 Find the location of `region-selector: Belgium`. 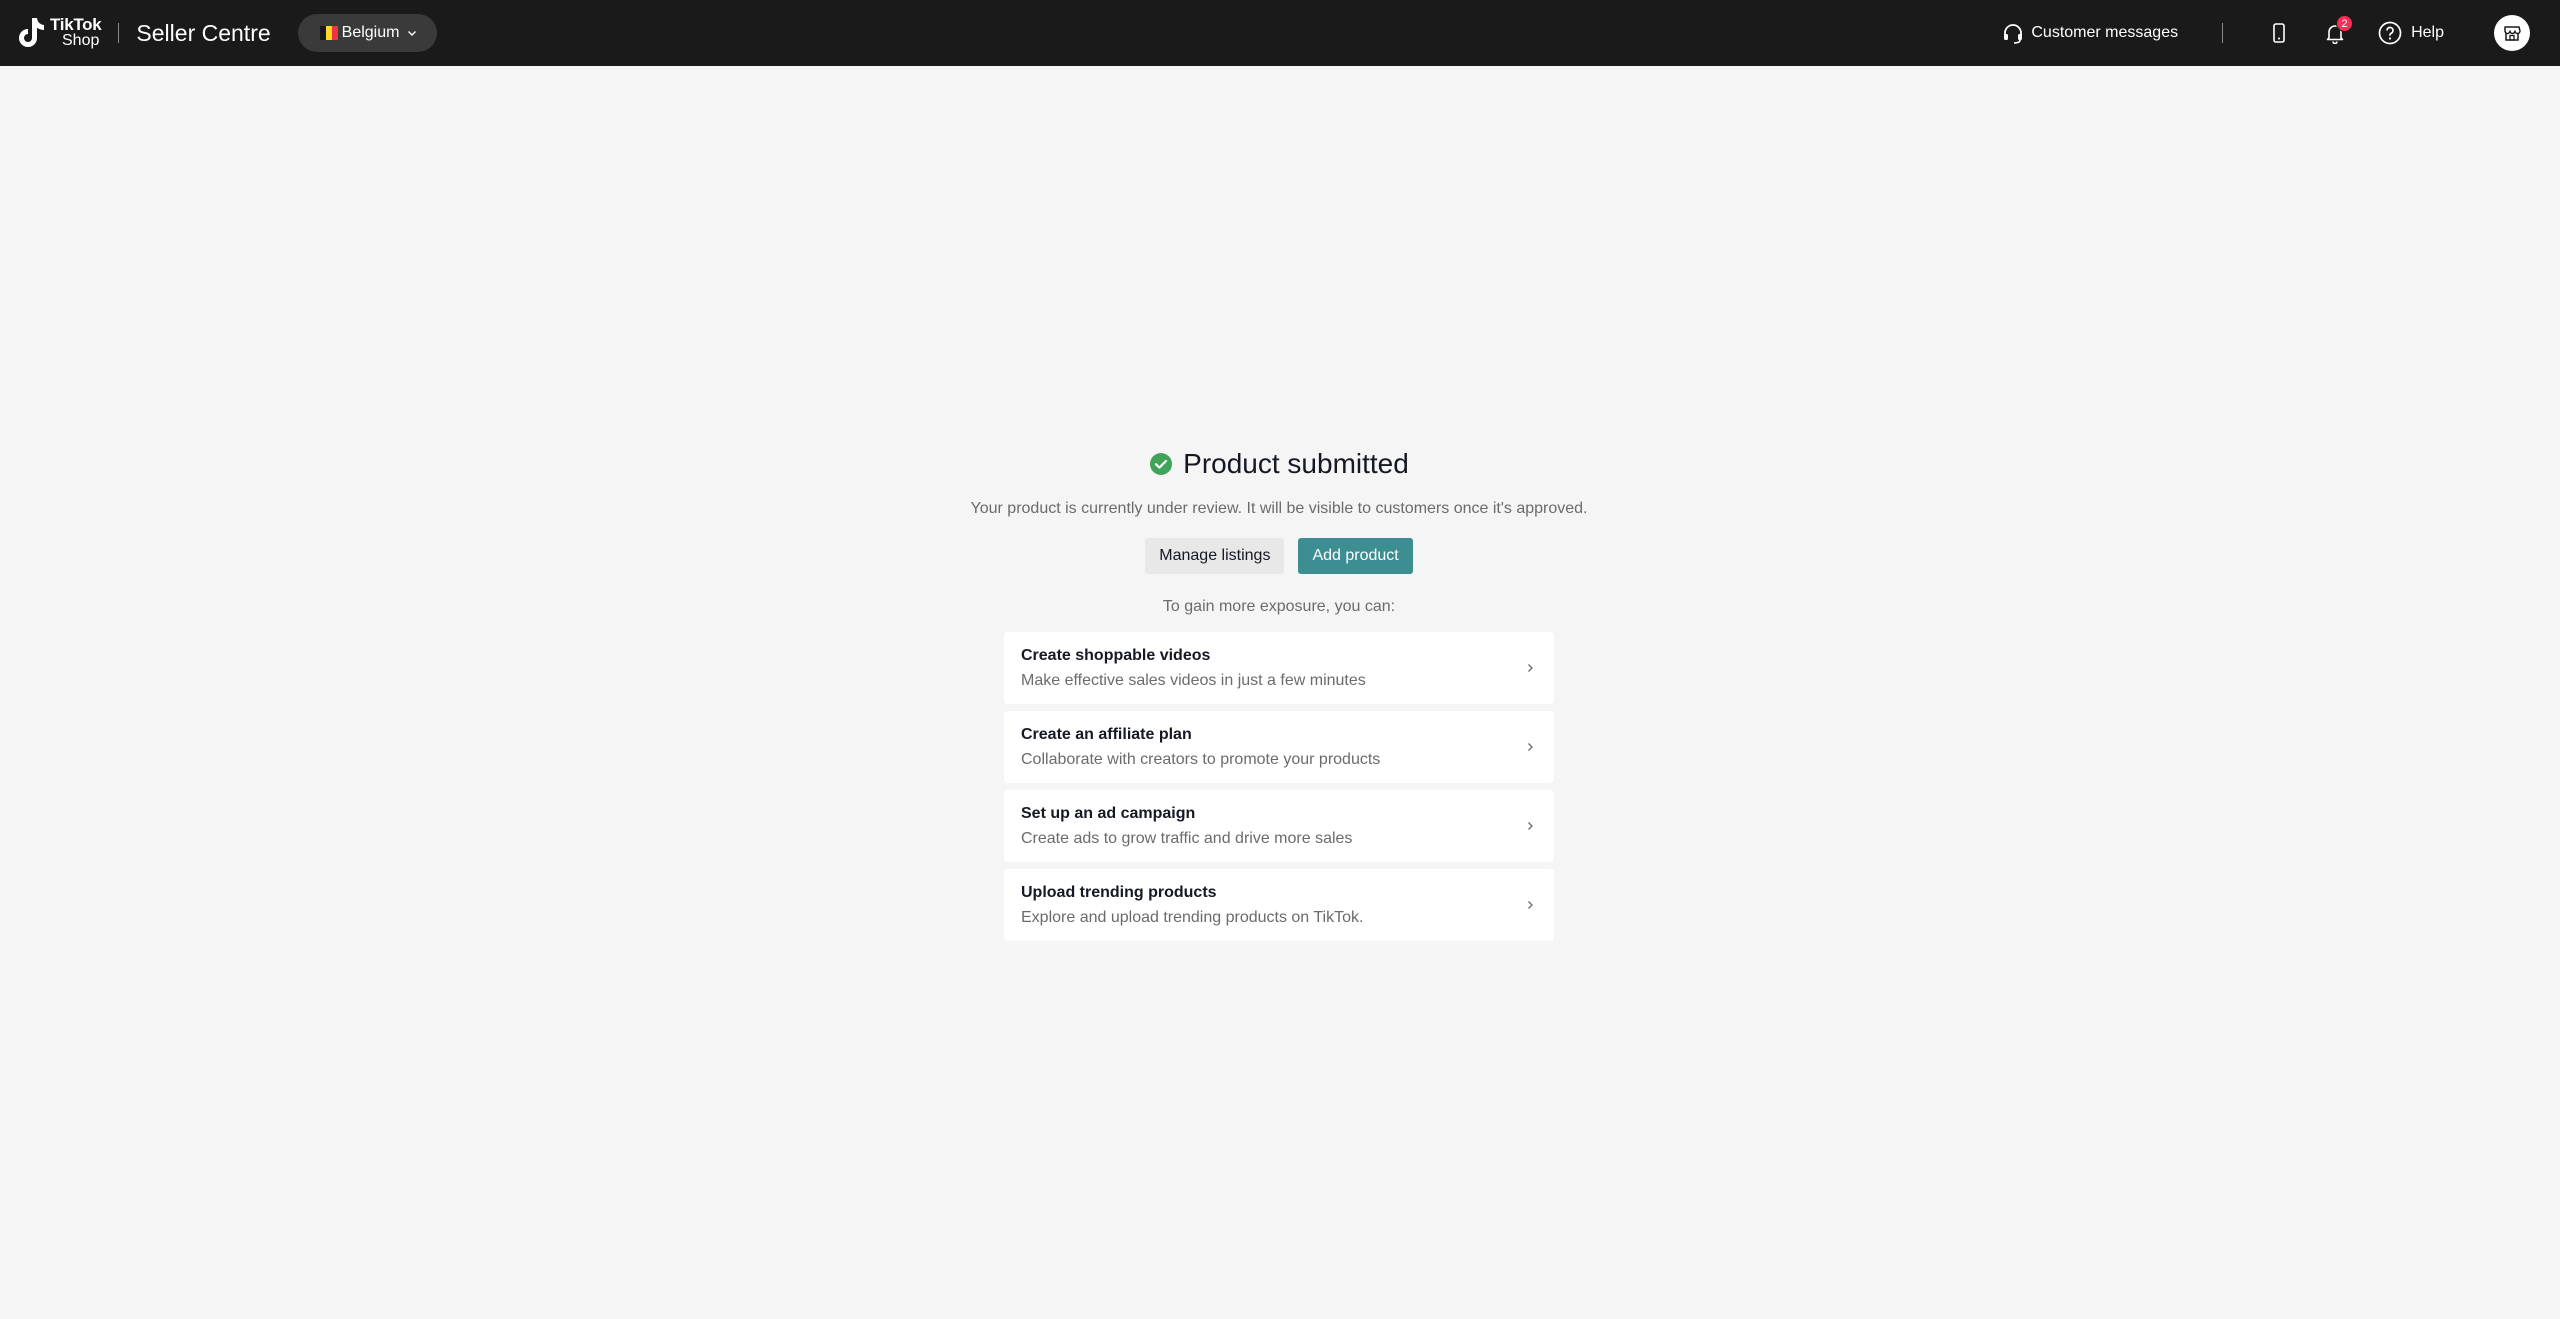

region-selector: Belgium is located at coordinates (367, 33).